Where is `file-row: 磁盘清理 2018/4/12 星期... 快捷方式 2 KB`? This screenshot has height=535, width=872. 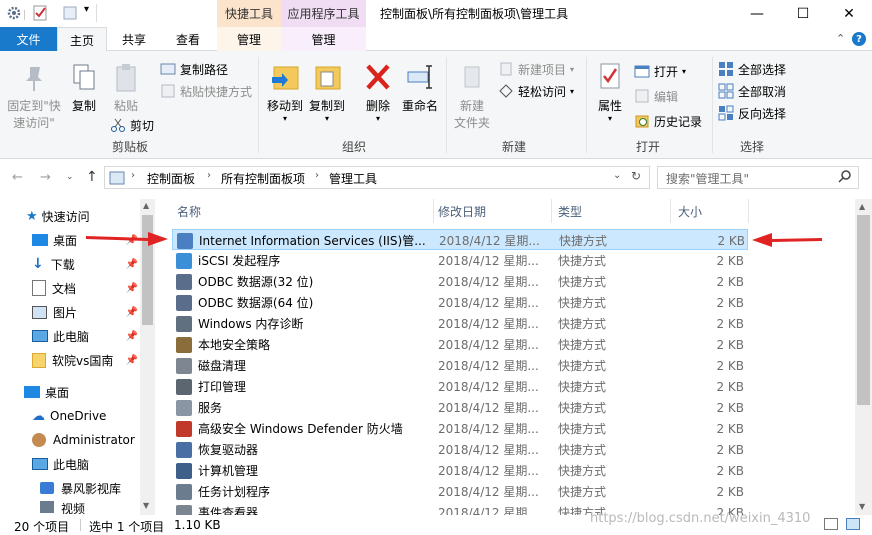
file-row: 磁盘清理 2018/4/12 星期... 快捷方式 2 KB is located at coordinates (460, 365).